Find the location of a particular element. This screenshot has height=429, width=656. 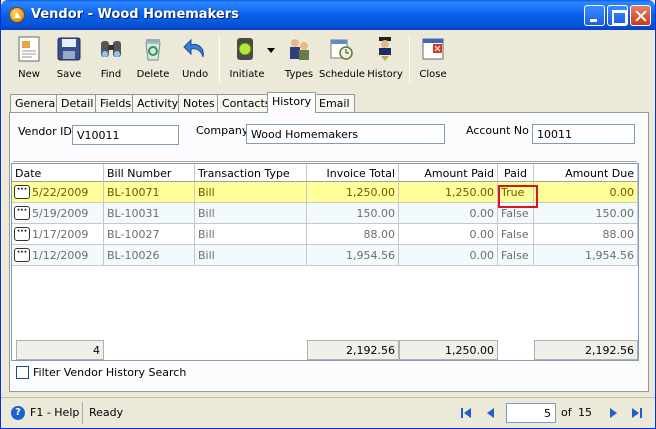

people-types-icon is located at coordinates (299, 49).